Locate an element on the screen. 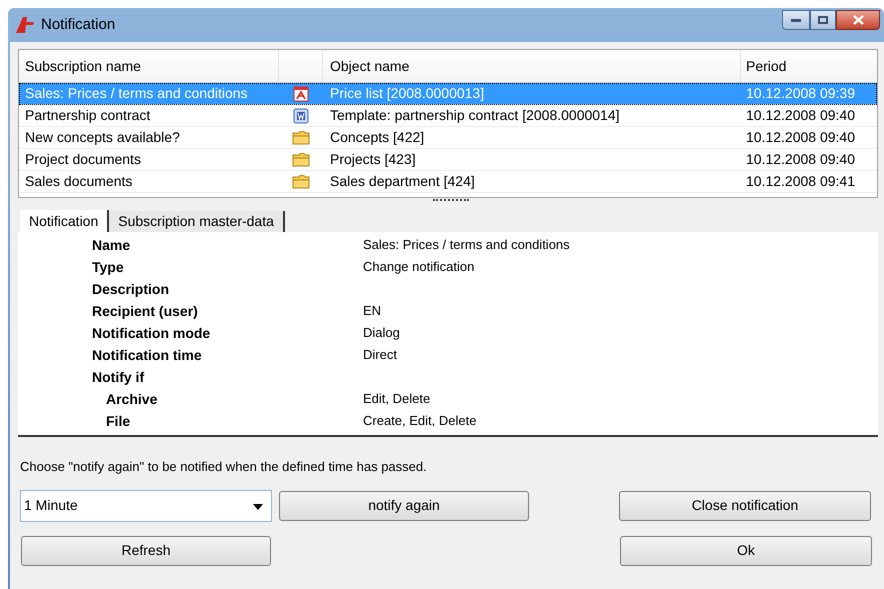  property-value: Direct is located at coordinates (380, 355).